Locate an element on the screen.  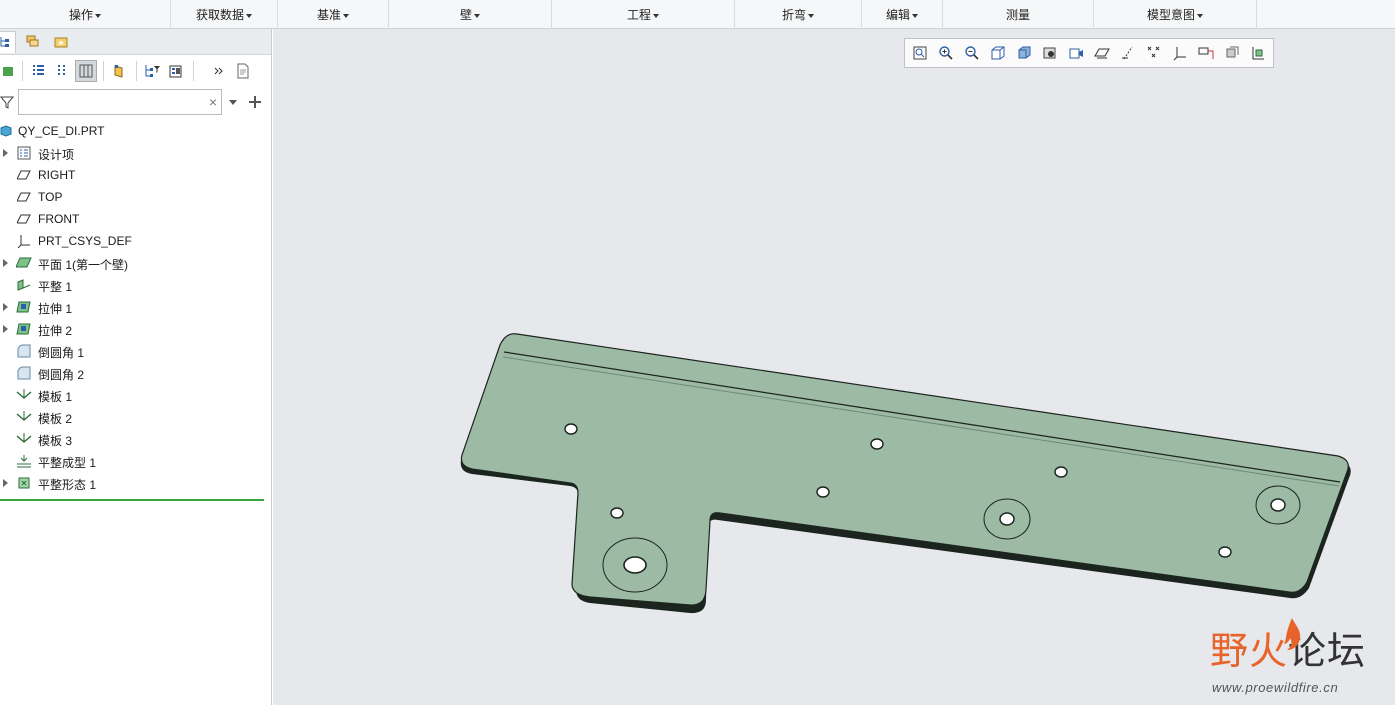
ribbon-group-label: 编辑 is located at coordinates (897, 15).